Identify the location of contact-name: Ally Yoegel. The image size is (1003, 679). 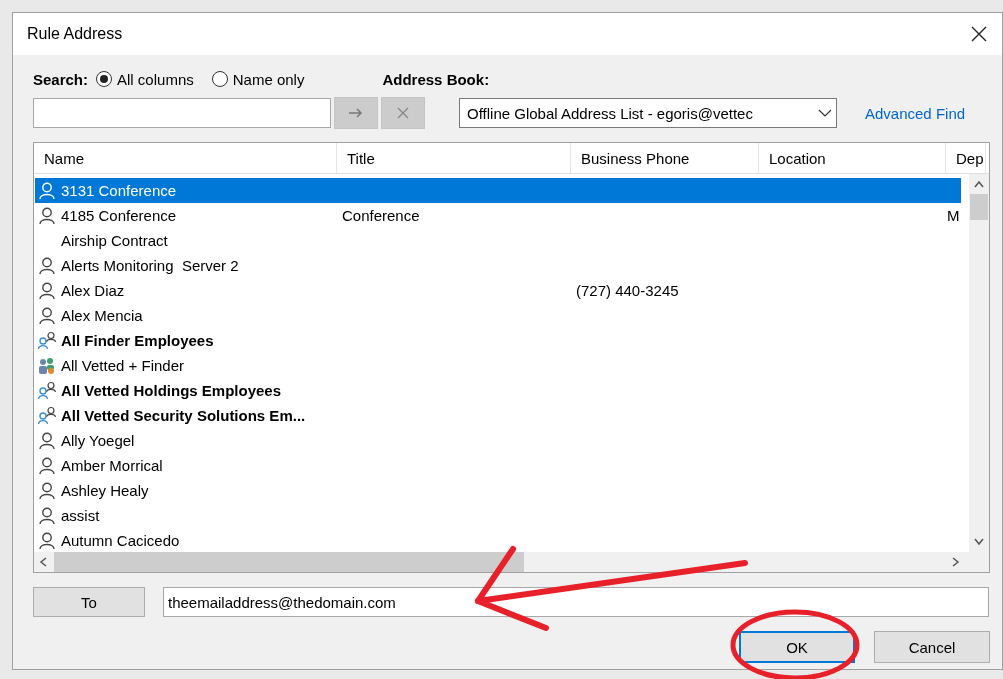
(98, 440).